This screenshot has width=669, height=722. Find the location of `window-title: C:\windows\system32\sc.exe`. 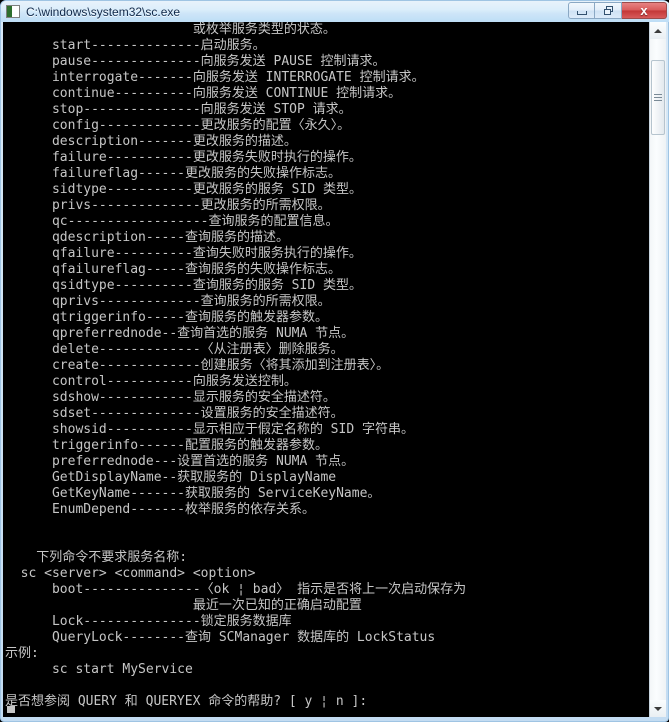

window-title: C:\windows\system32\sc.exe is located at coordinates (103, 11).